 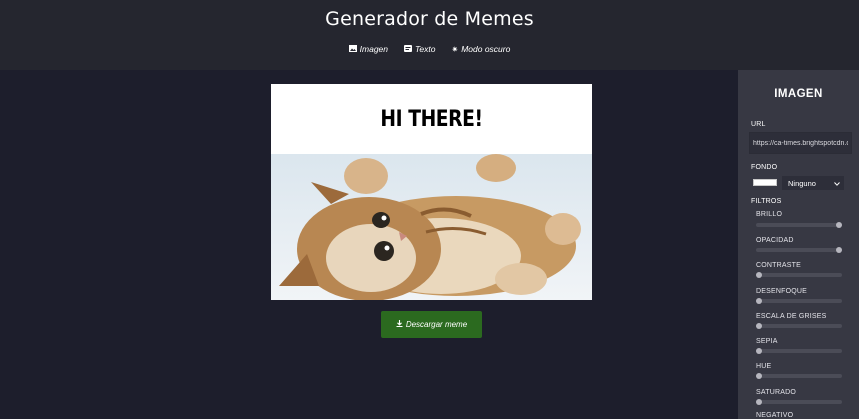 I want to click on filter-opacity-label: OPACIDAD, so click(x=775, y=240).